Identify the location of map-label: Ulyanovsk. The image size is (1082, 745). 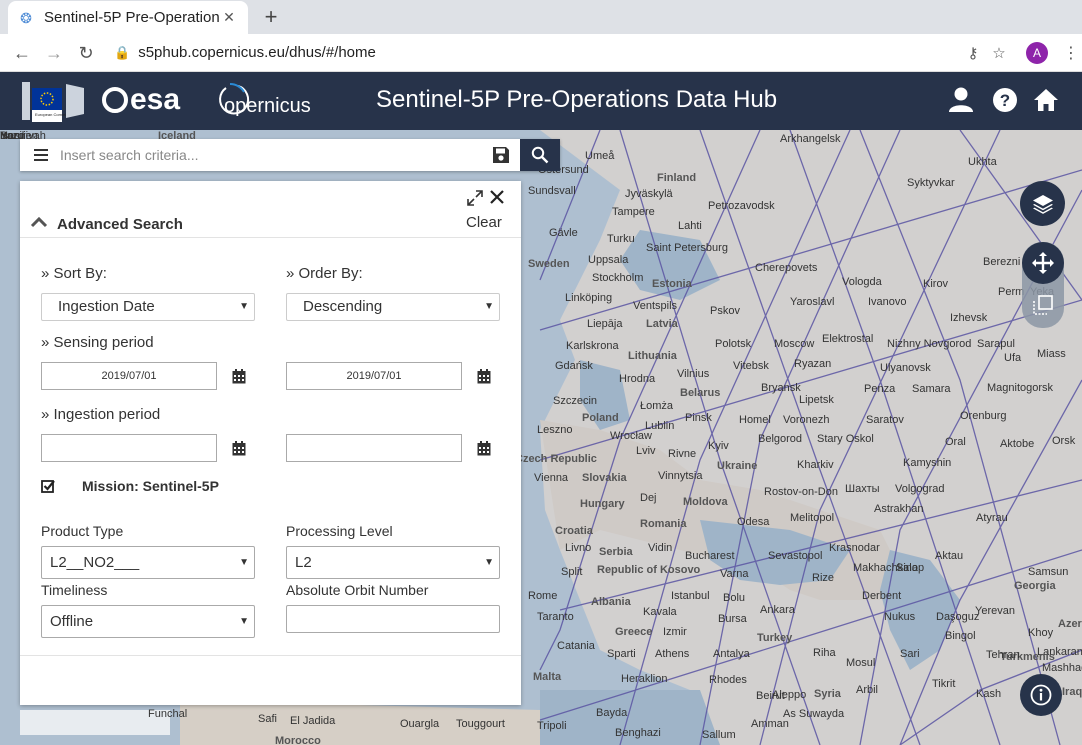
(905, 368).